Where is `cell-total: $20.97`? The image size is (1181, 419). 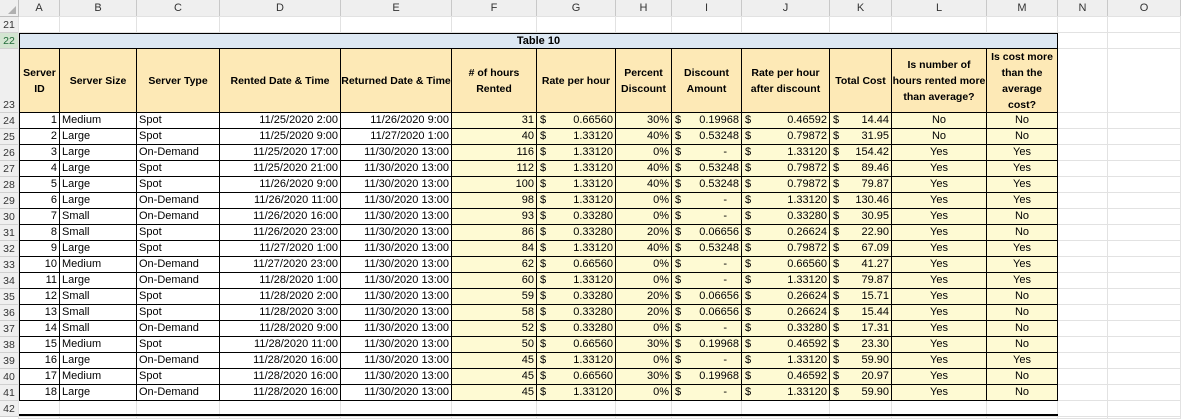 cell-total: $20.97 is located at coordinates (861, 377).